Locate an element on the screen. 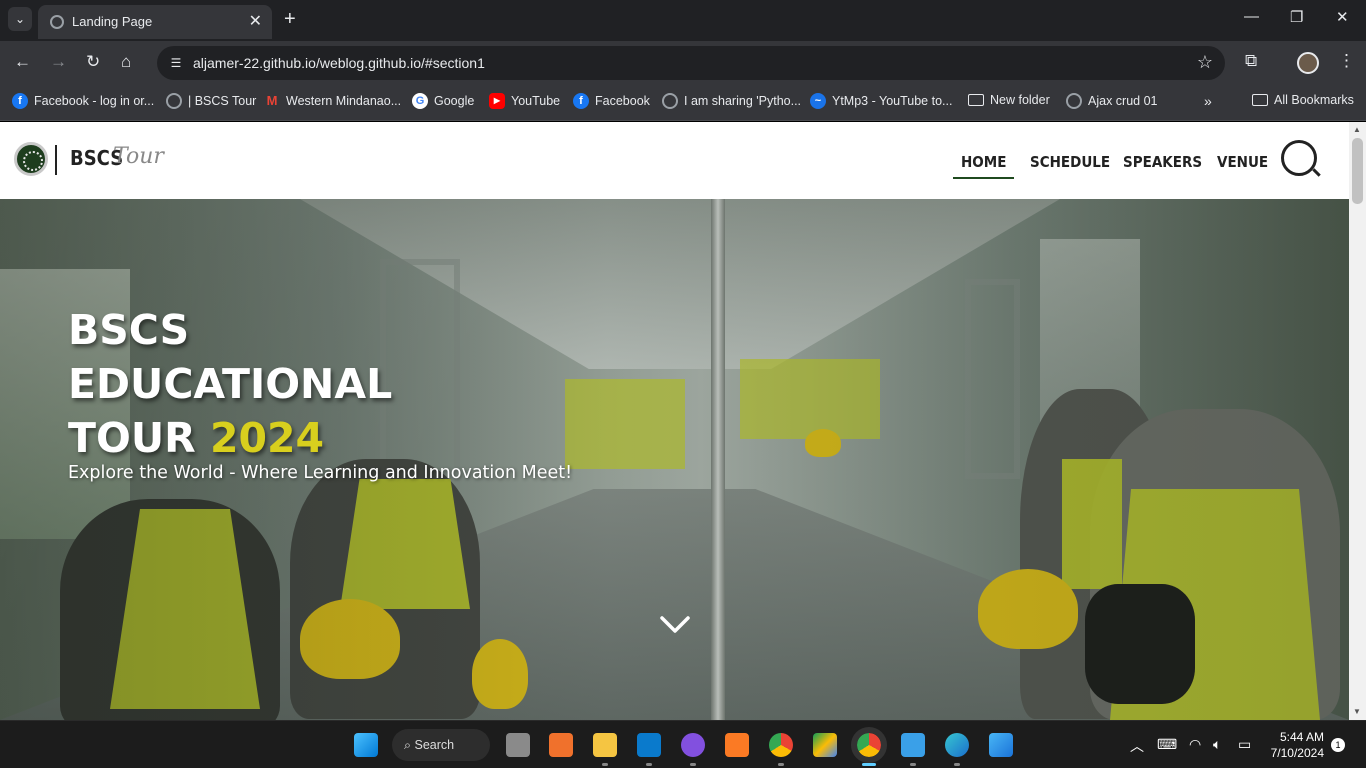 This screenshot has height=768, width=1366. taskbar-search: ⌕ Search is located at coordinates (441, 745).